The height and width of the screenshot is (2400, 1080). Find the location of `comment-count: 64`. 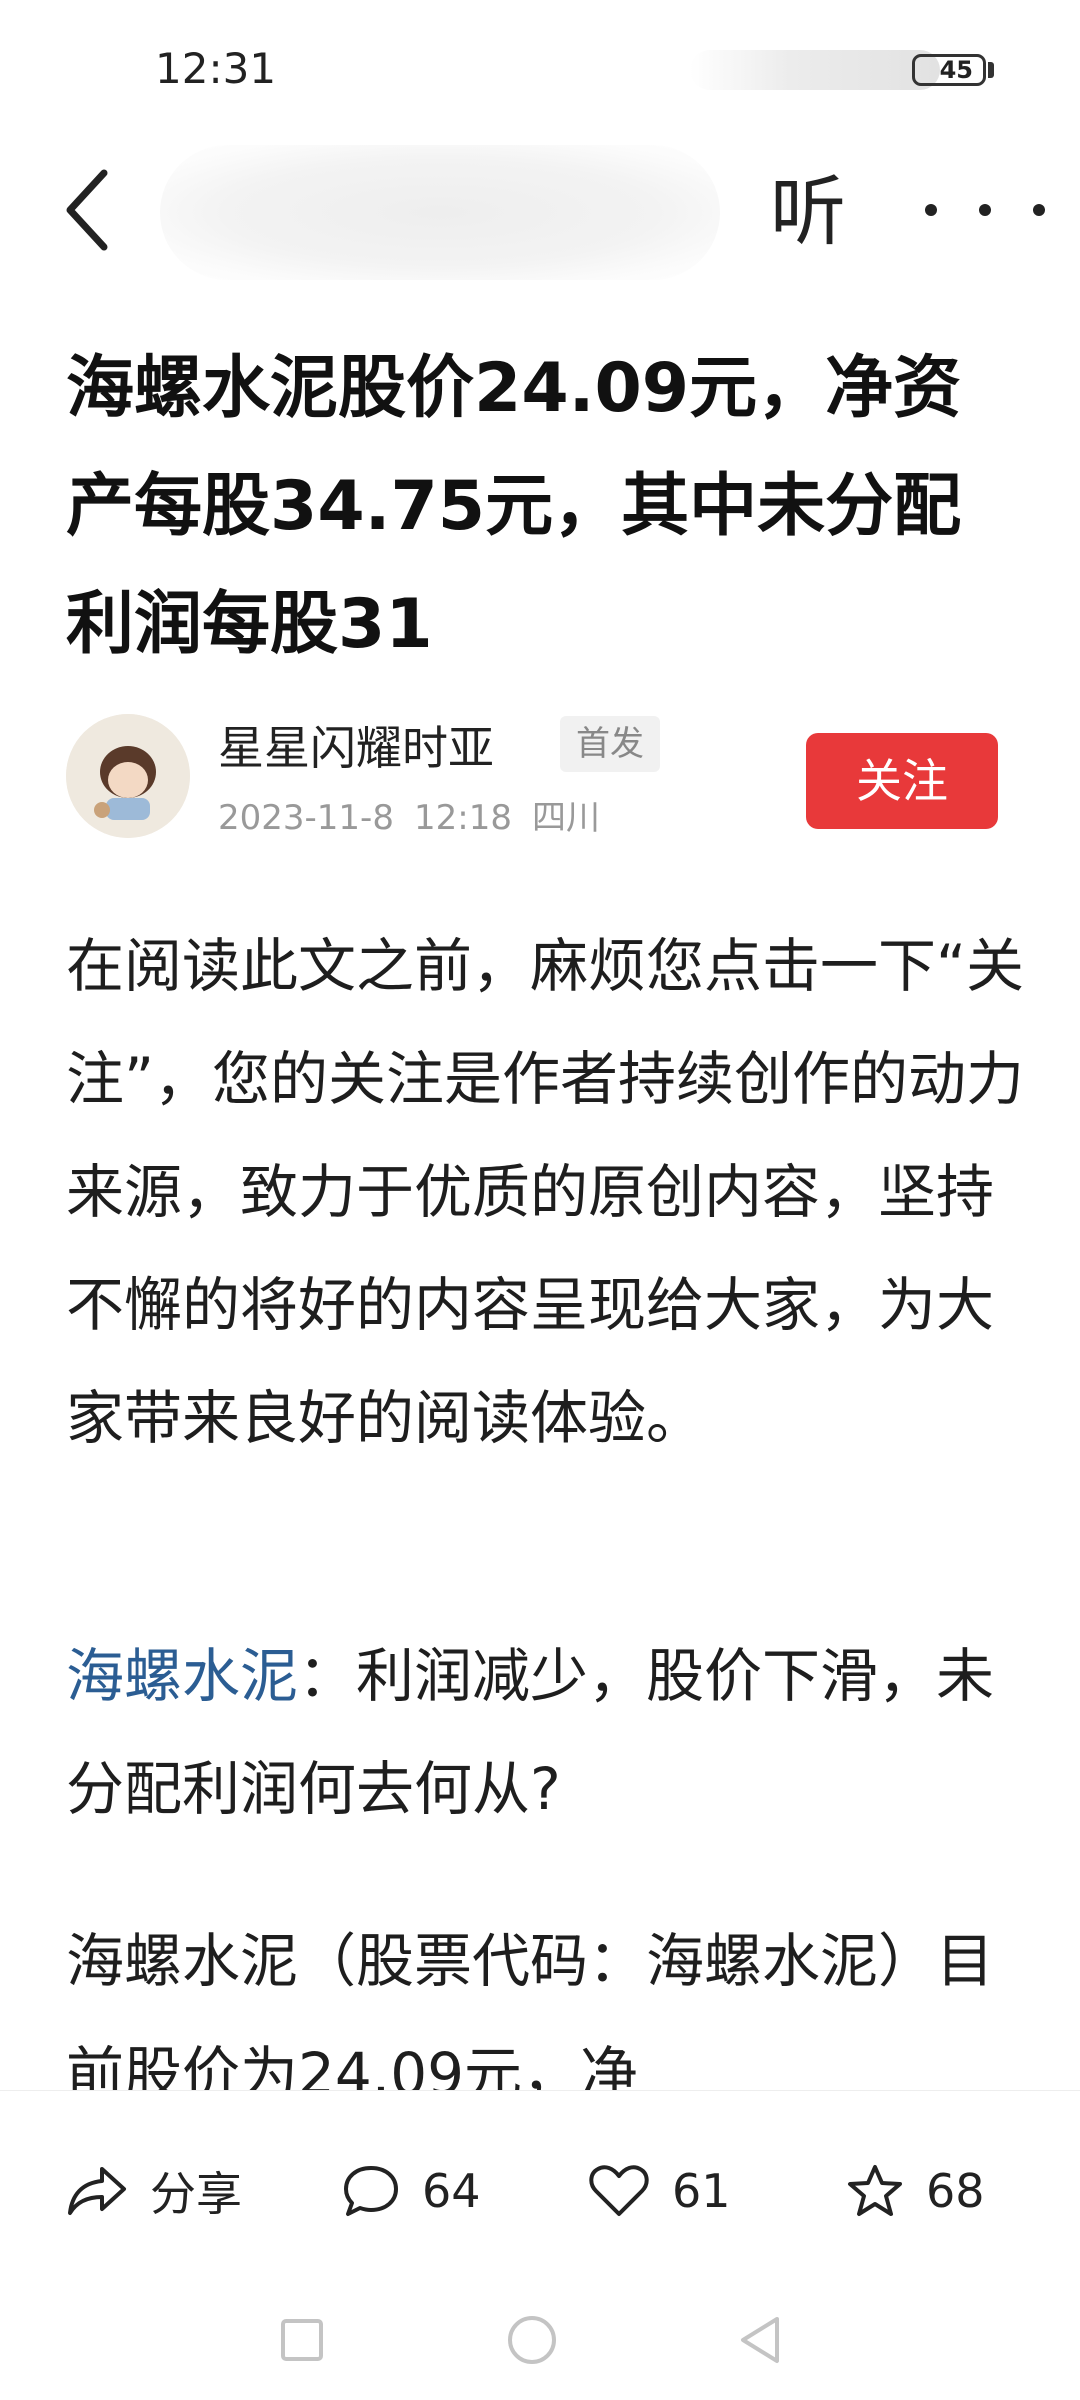

comment-count: 64 is located at coordinates (451, 2191).